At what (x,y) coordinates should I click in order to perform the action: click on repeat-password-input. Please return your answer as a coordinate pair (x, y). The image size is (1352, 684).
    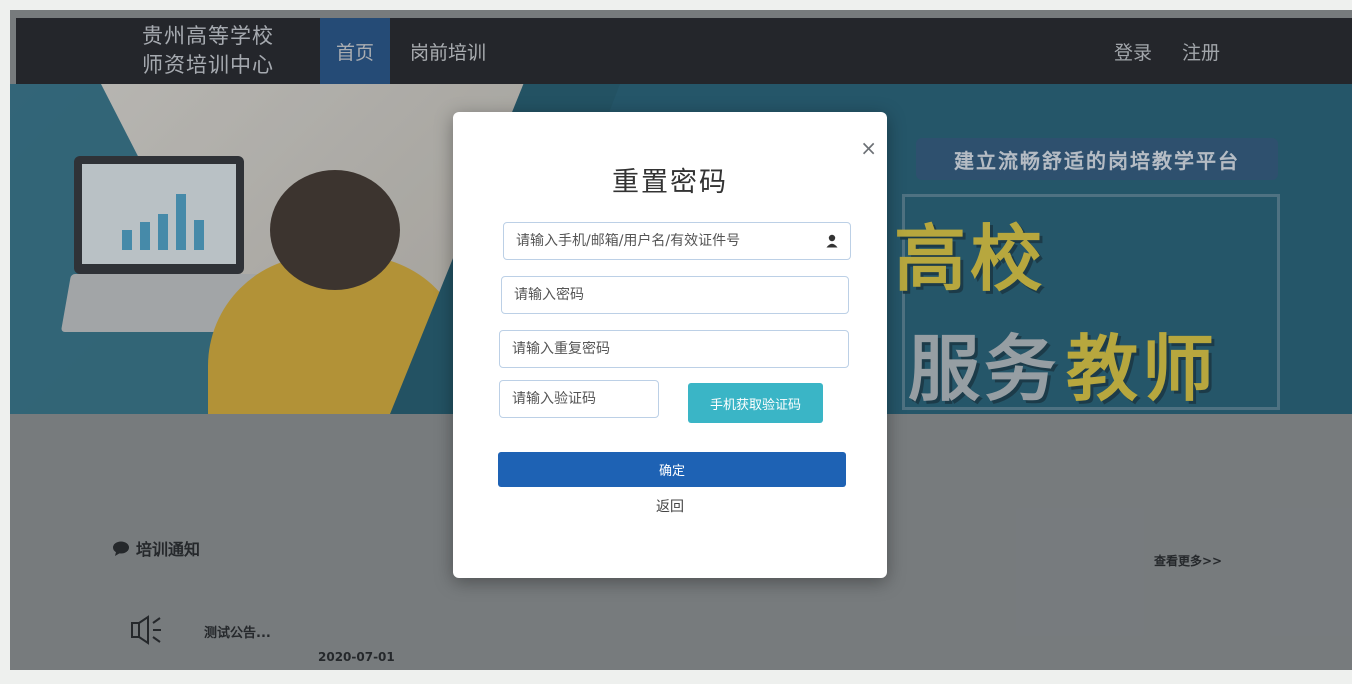
    Looking at the image, I should click on (674, 349).